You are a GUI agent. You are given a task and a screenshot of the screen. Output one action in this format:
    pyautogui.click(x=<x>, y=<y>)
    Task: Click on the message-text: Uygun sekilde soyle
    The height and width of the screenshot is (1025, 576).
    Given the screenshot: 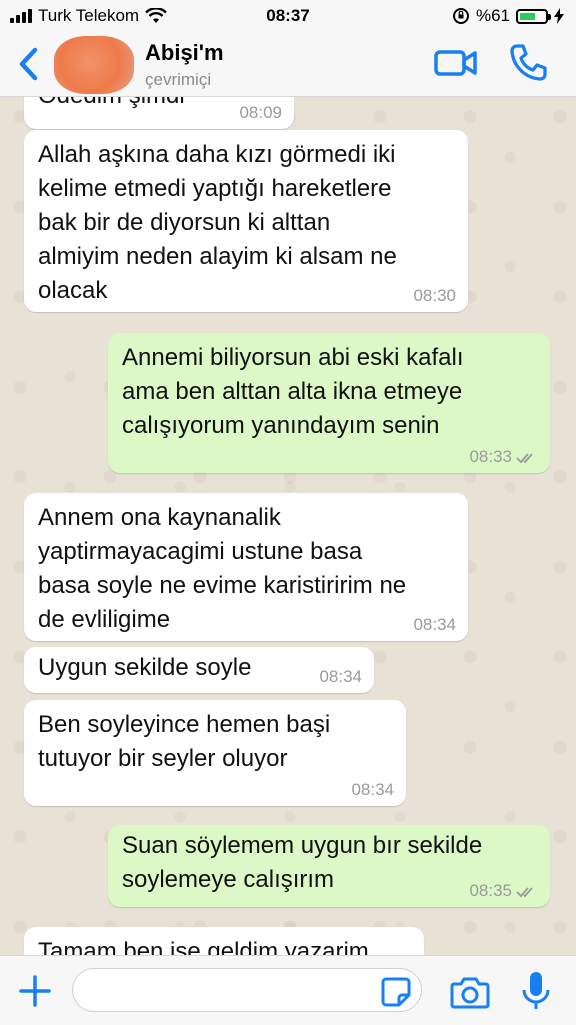 What is the action you would take?
    pyautogui.click(x=145, y=667)
    